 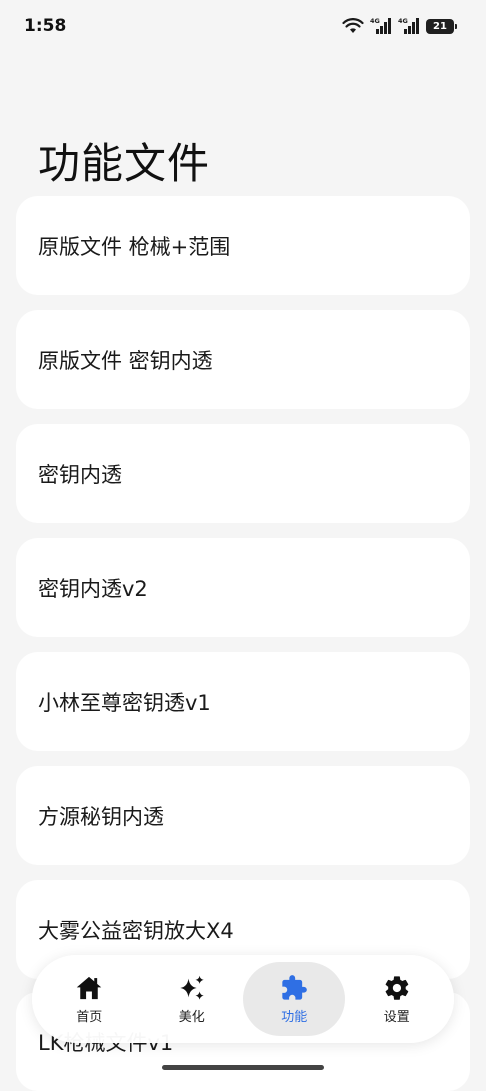 What do you see at coordinates (89, 987) in the screenshot?
I see `home-icon` at bounding box center [89, 987].